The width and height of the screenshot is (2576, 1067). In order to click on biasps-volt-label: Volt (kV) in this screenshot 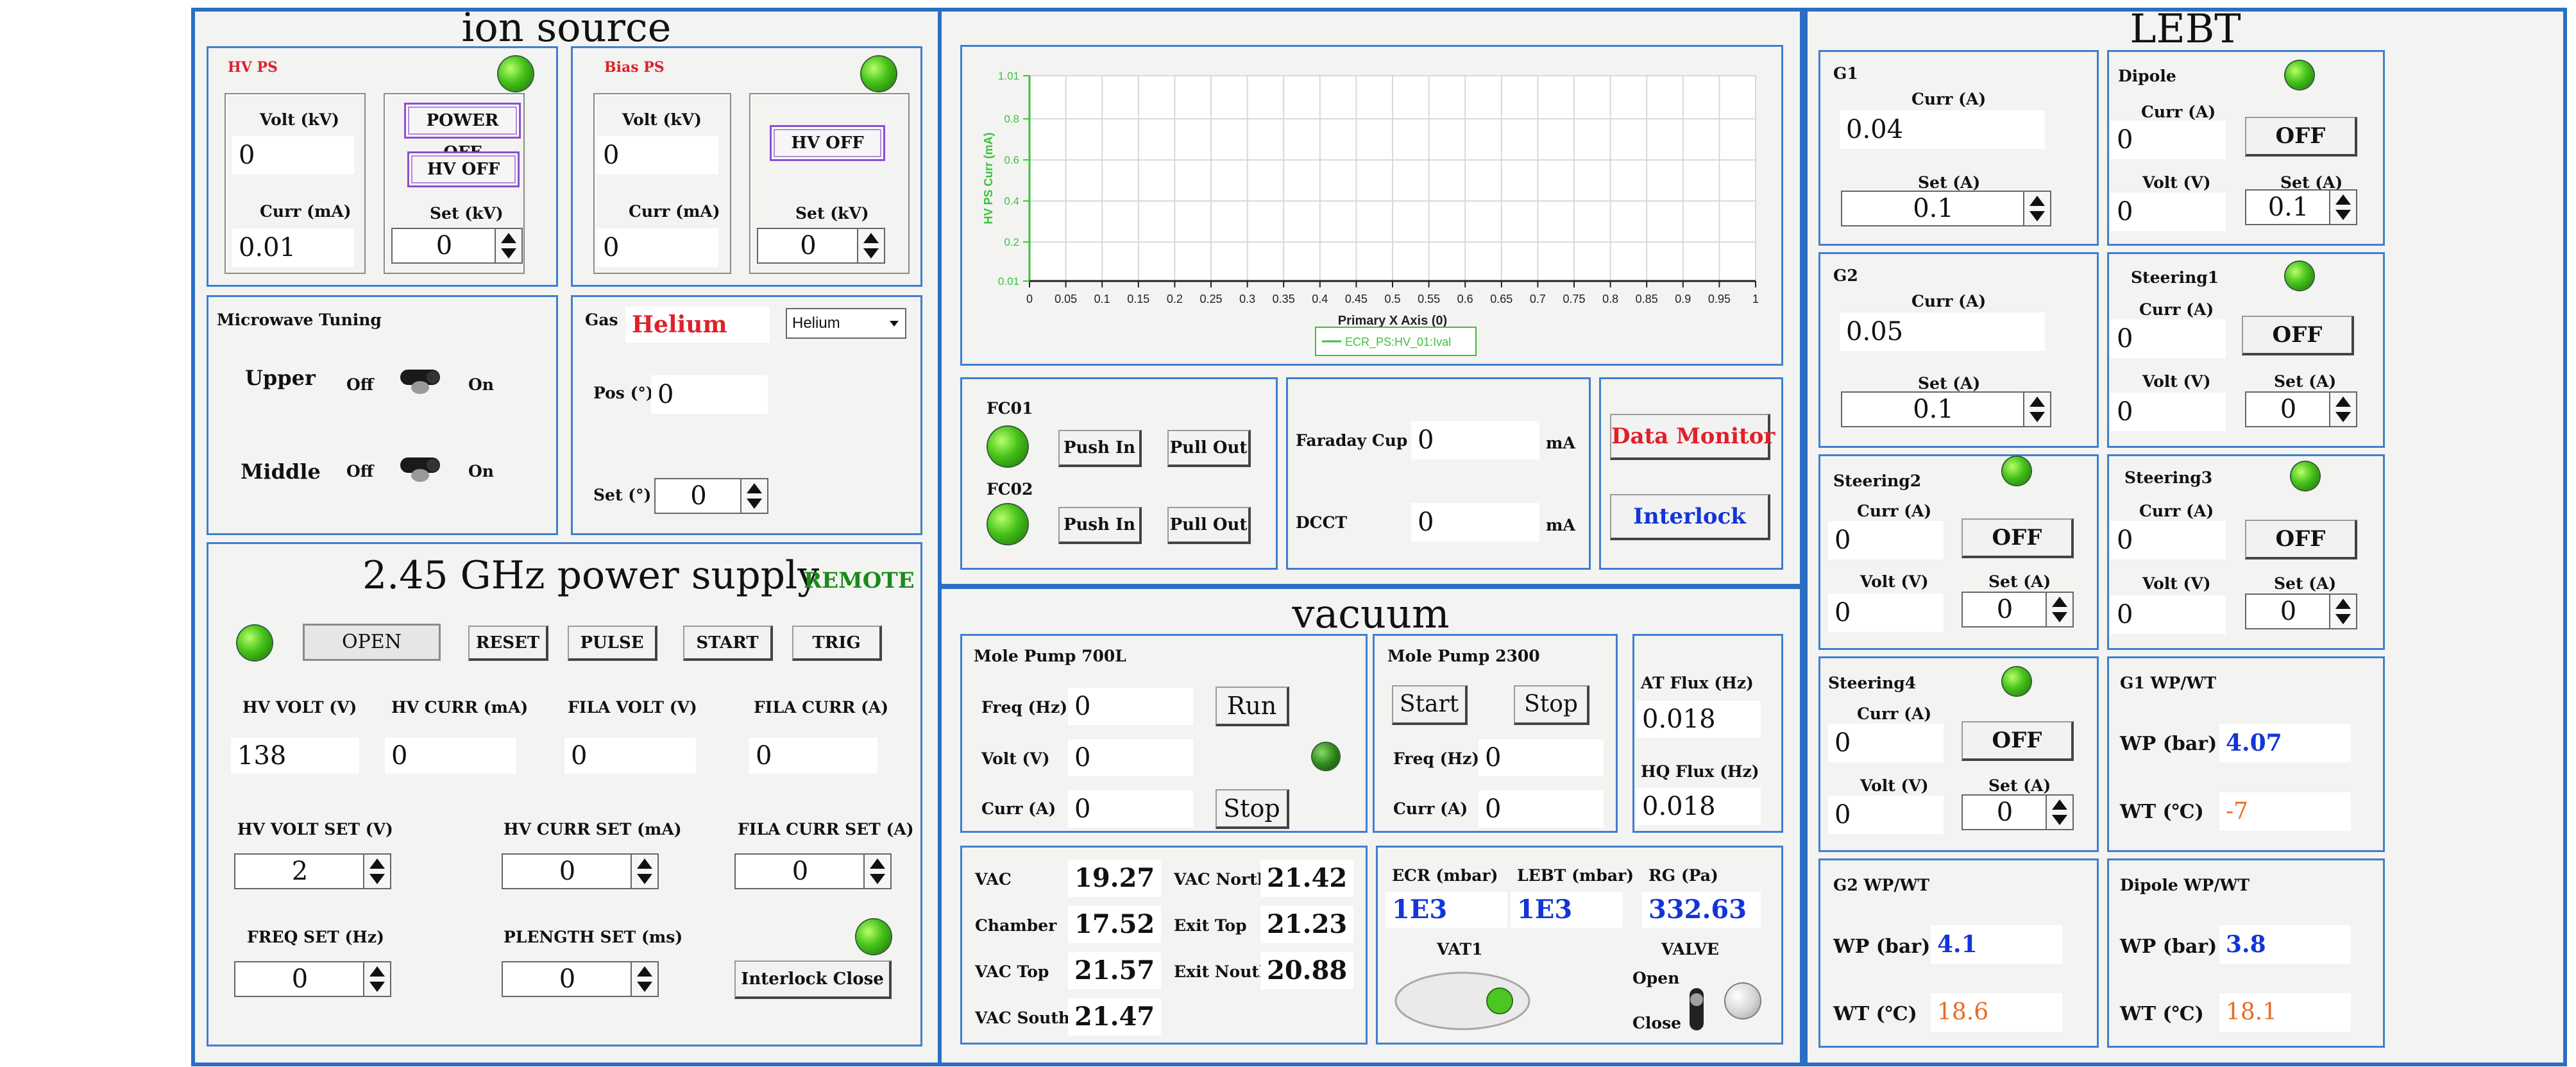, I will do `click(662, 119)`.